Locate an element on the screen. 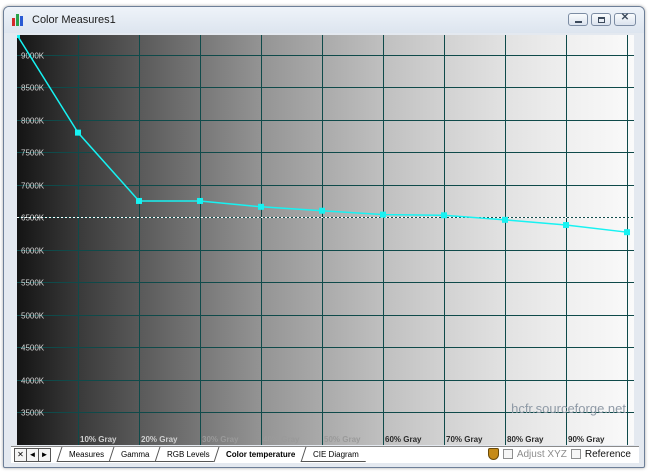 This screenshot has width=649, height=474. x-tick-label: 80% Gray is located at coordinates (525, 439).